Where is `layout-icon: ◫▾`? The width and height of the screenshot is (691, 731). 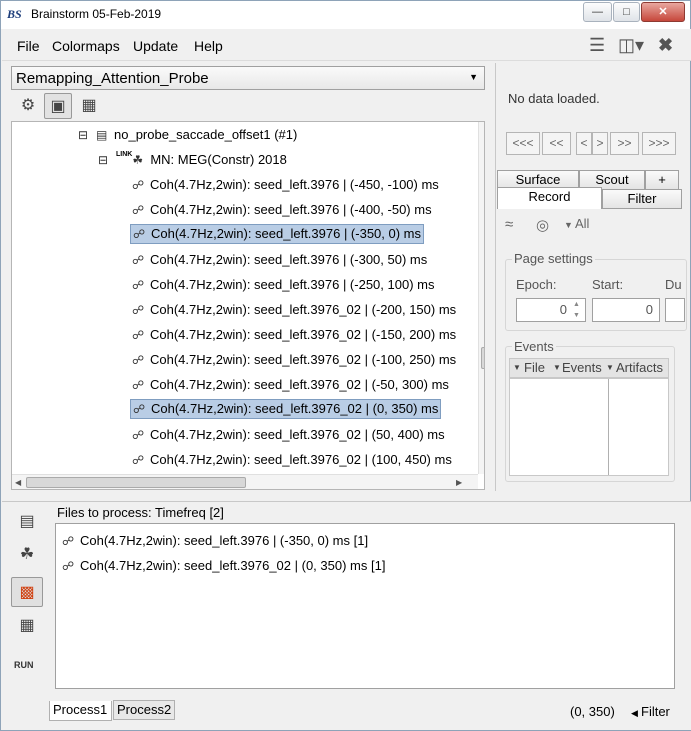
layout-icon: ◫▾ is located at coordinates (631, 45).